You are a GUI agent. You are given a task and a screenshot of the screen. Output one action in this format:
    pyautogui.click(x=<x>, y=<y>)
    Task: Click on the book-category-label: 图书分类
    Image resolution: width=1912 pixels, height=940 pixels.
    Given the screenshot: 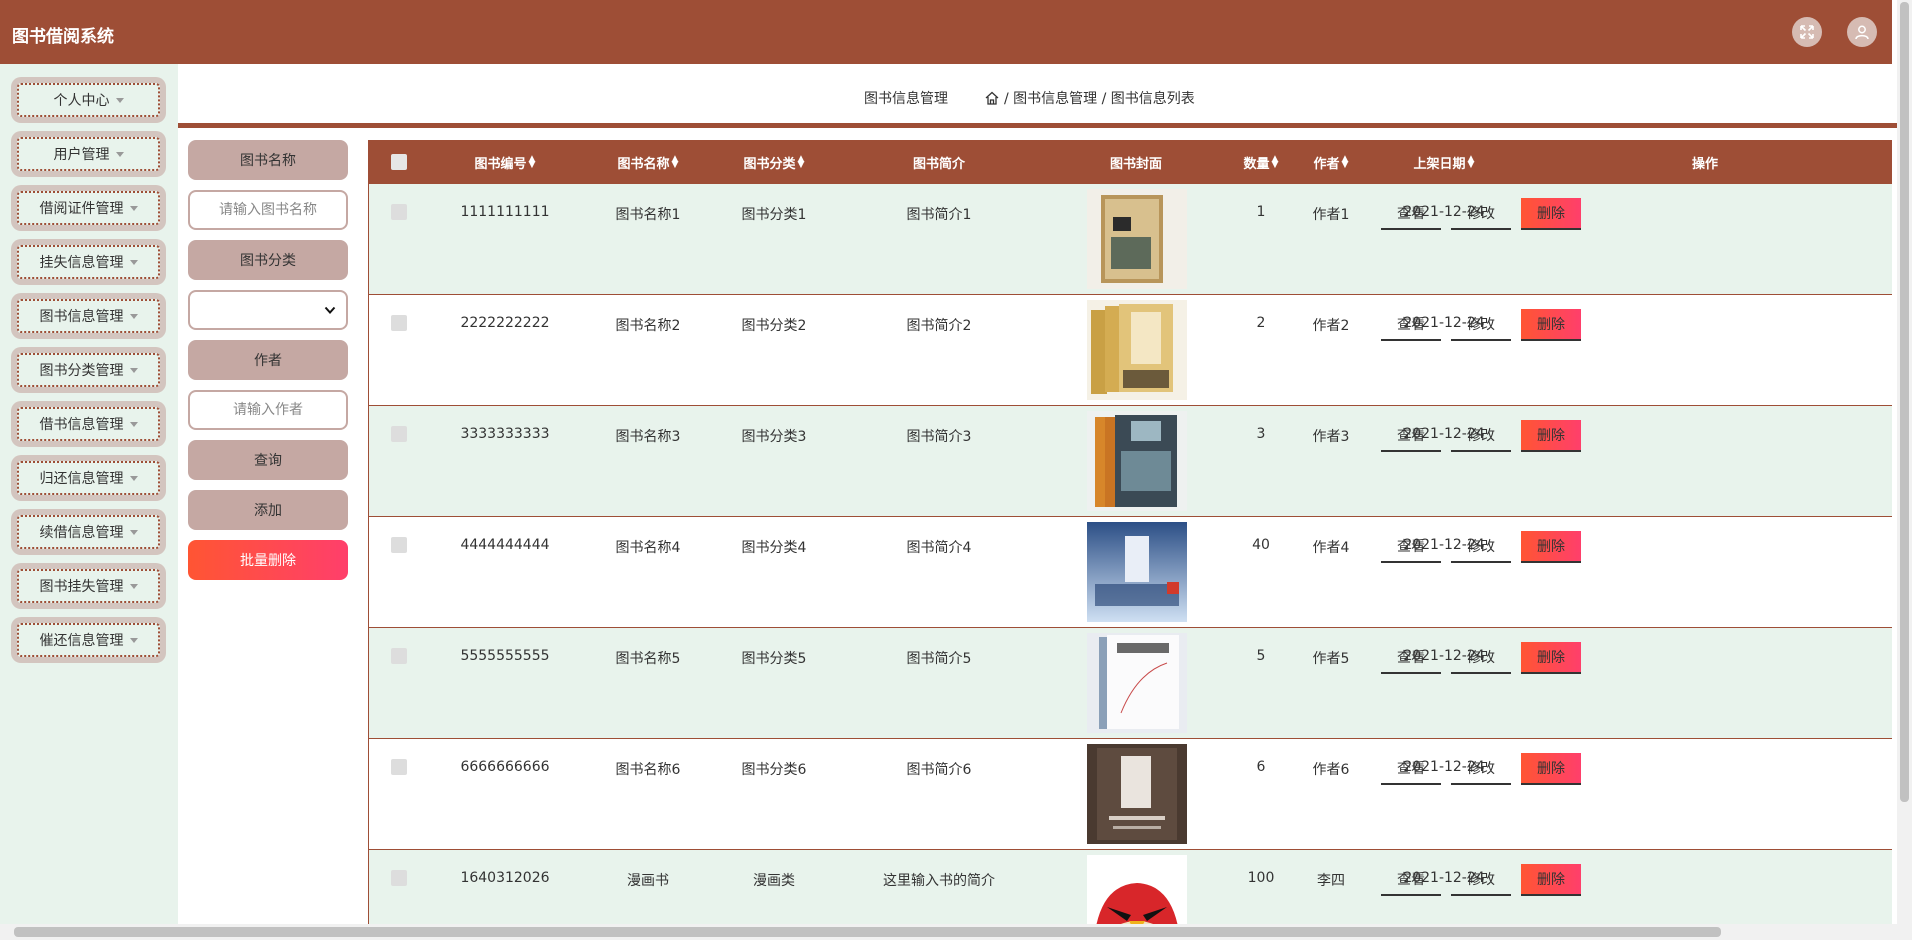 What is the action you would take?
    pyautogui.click(x=268, y=260)
    